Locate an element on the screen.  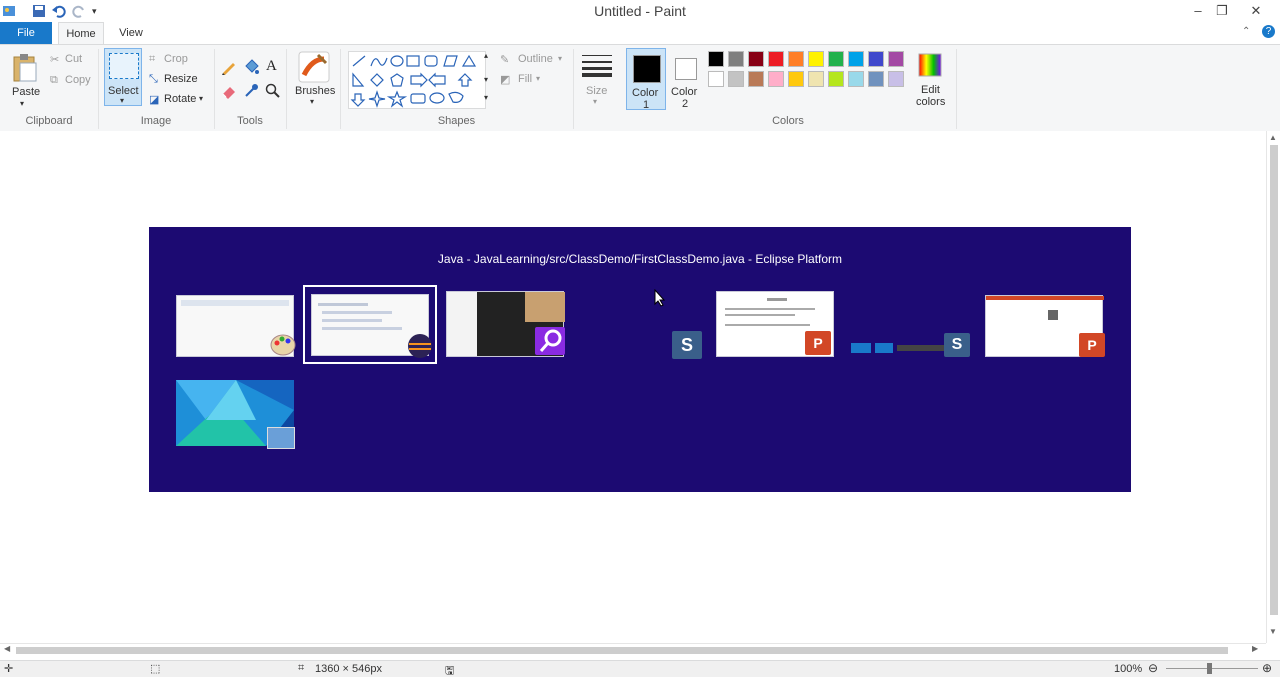
zoom-in-button: ⊕ is located at coordinates (1267, 668).